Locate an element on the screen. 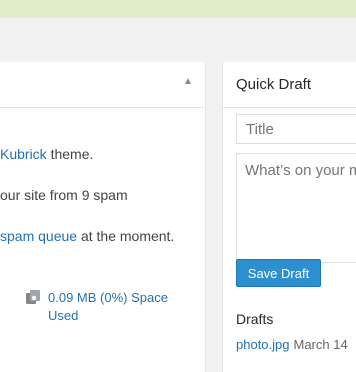 The width and height of the screenshot is (356, 372). spam-line: our site from 9 spam is located at coordinates (64, 195).